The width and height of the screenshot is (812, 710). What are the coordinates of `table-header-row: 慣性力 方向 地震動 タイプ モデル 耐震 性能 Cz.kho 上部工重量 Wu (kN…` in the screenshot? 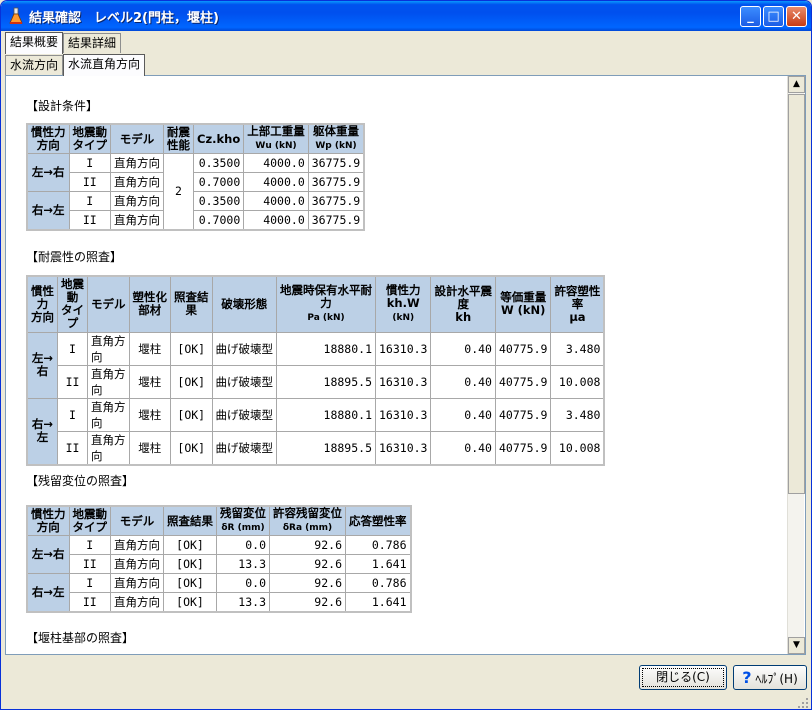 It's located at (195, 138).